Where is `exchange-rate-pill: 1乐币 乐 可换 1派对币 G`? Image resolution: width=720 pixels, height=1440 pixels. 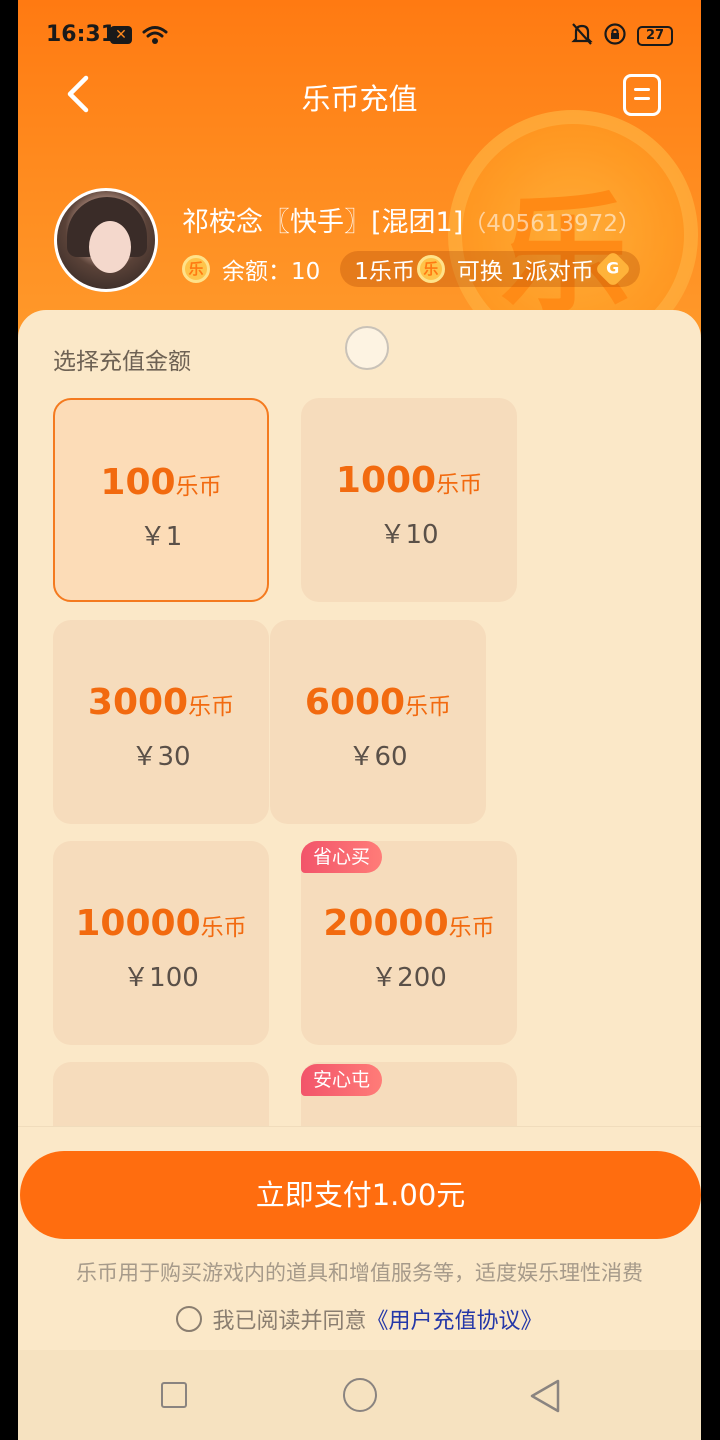
exchange-rate-pill: 1乐币 乐 可换 1派对币 G is located at coordinates (490, 269).